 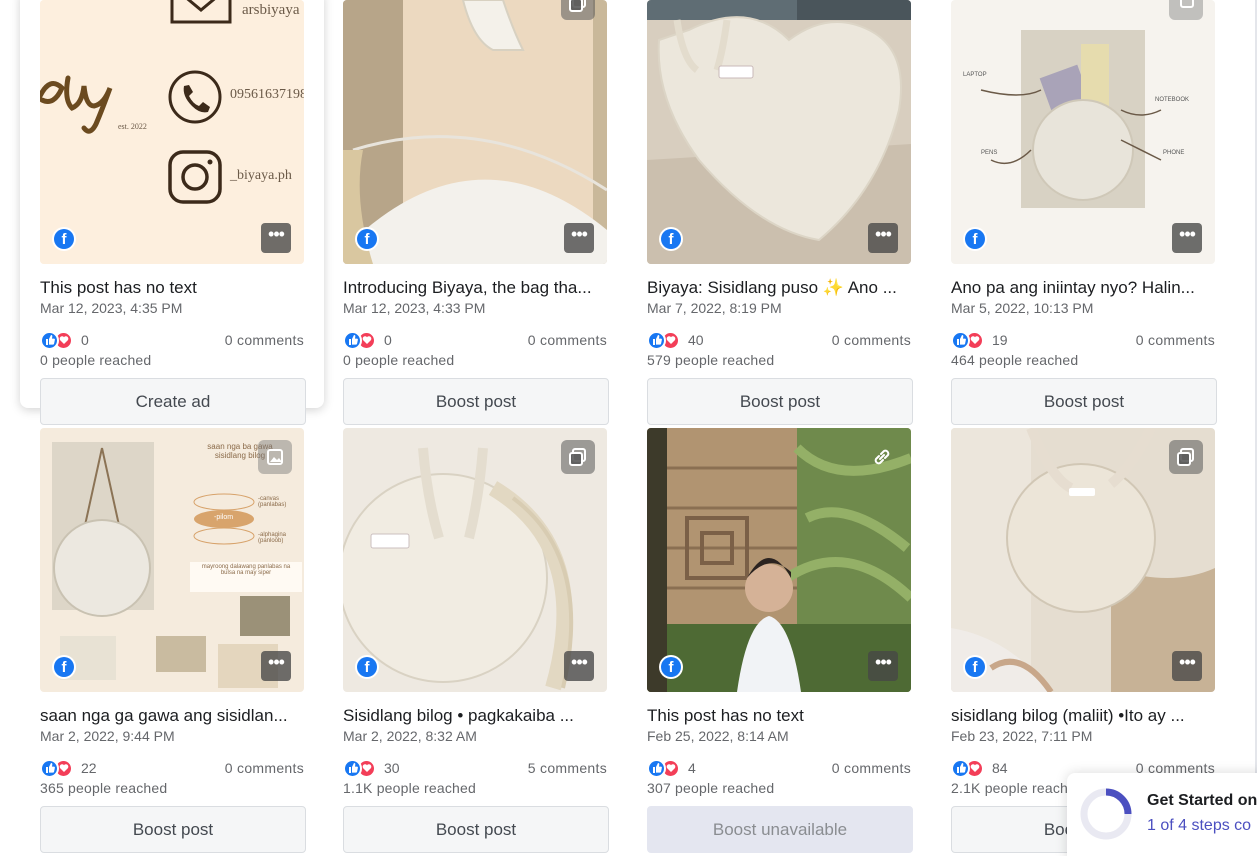 What do you see at coordinates (392, 768) in the screenshot?
I see `reaction-count: 30` at bounding box center [392, 768].